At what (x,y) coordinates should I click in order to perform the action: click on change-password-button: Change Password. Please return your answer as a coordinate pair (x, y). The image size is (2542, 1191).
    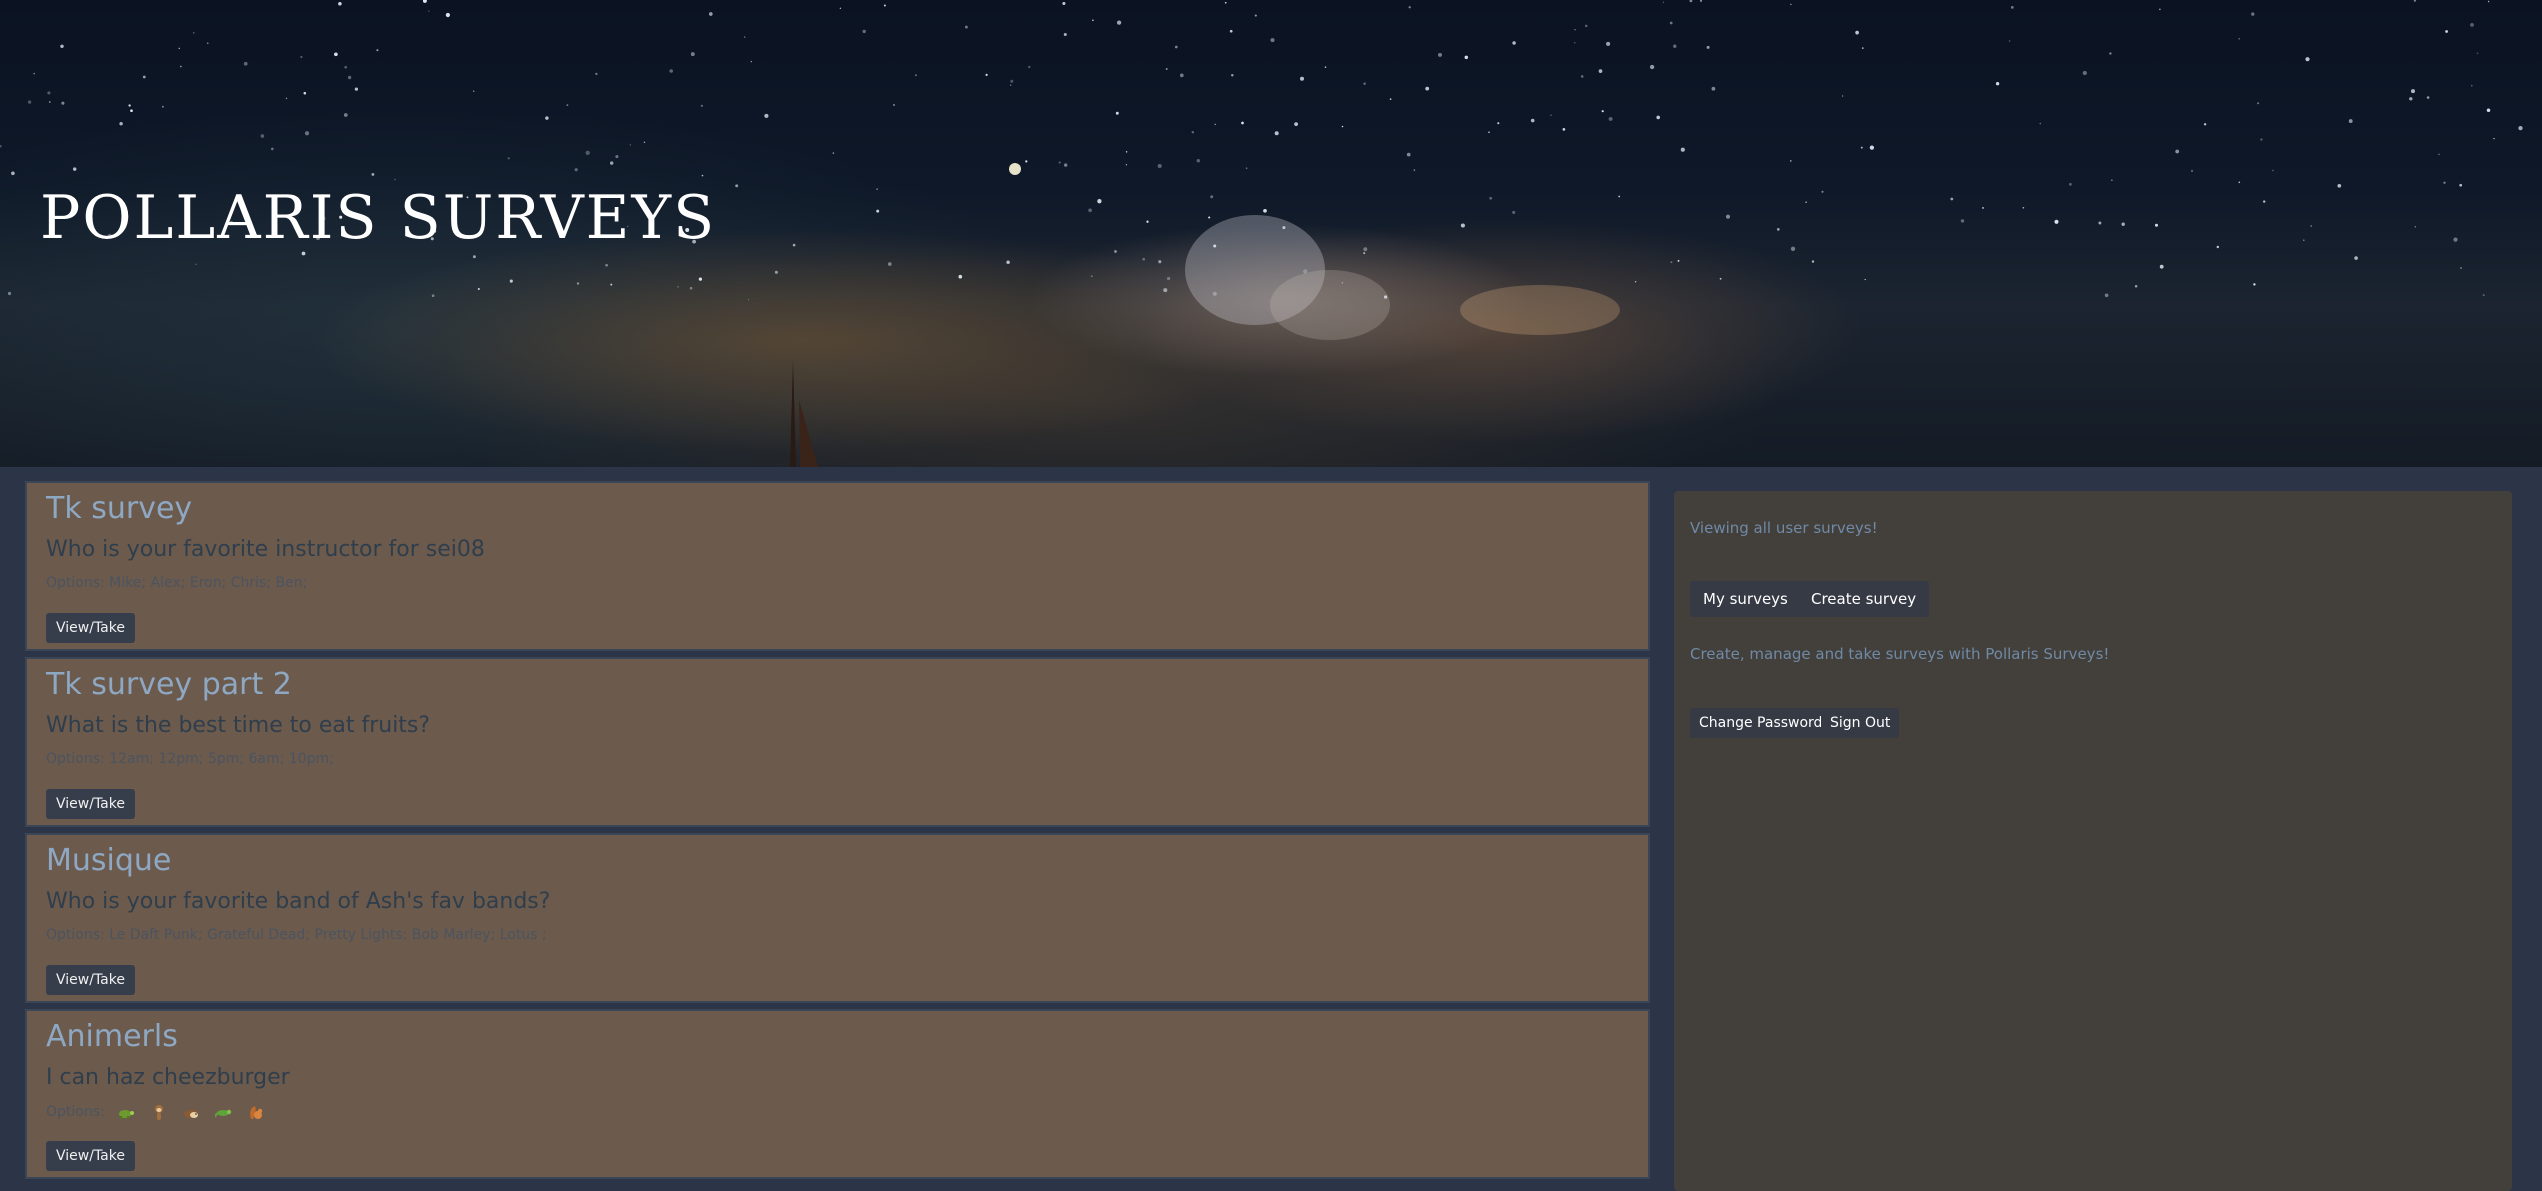
    Looking at the image, I should click on (1761, 723).